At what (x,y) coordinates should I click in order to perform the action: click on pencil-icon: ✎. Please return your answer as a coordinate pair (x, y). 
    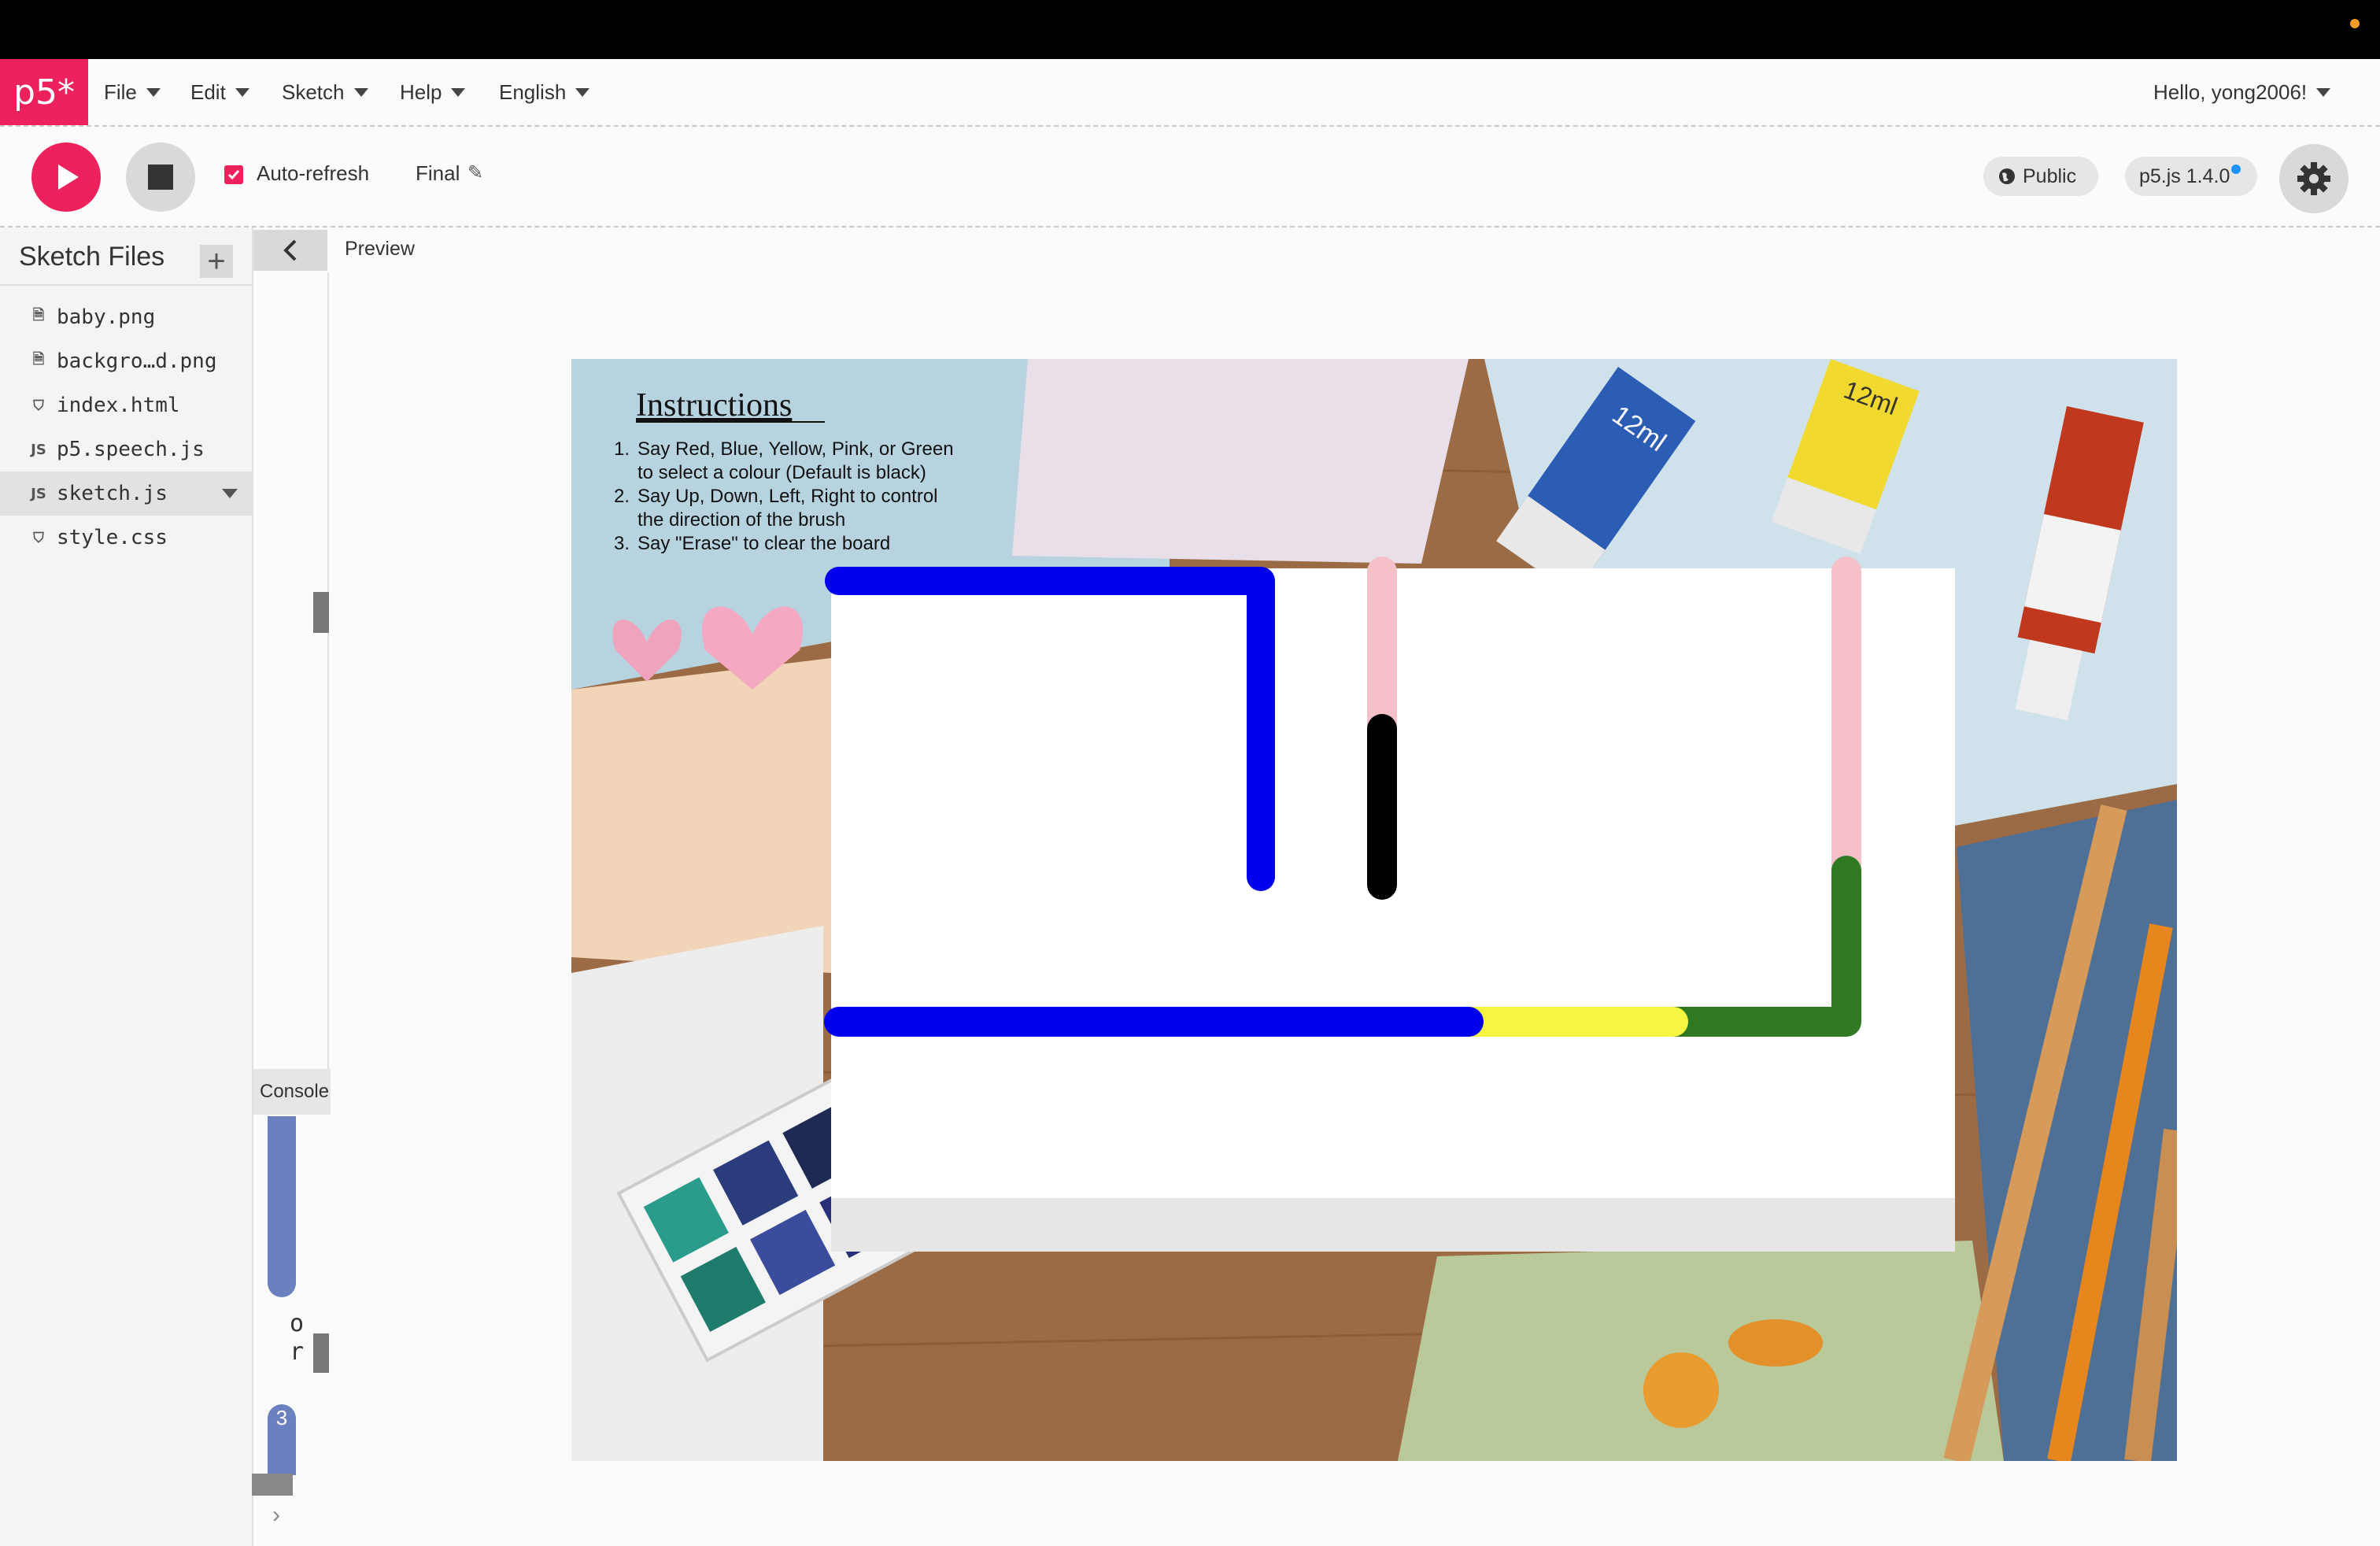
    Looking at the image, I should click on (475, 172).